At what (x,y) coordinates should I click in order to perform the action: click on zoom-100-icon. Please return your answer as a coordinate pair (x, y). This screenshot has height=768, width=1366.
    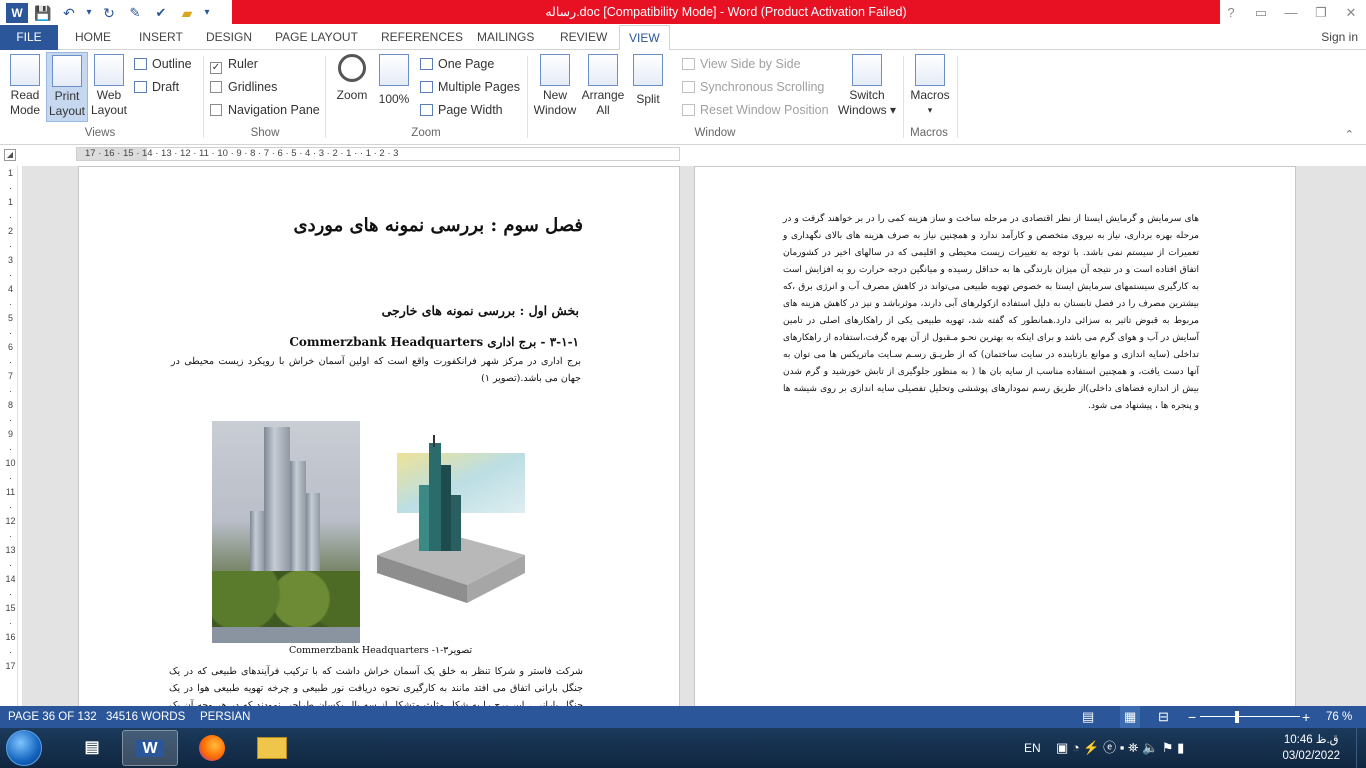
    Looking at the image, I should click on (394, 70).